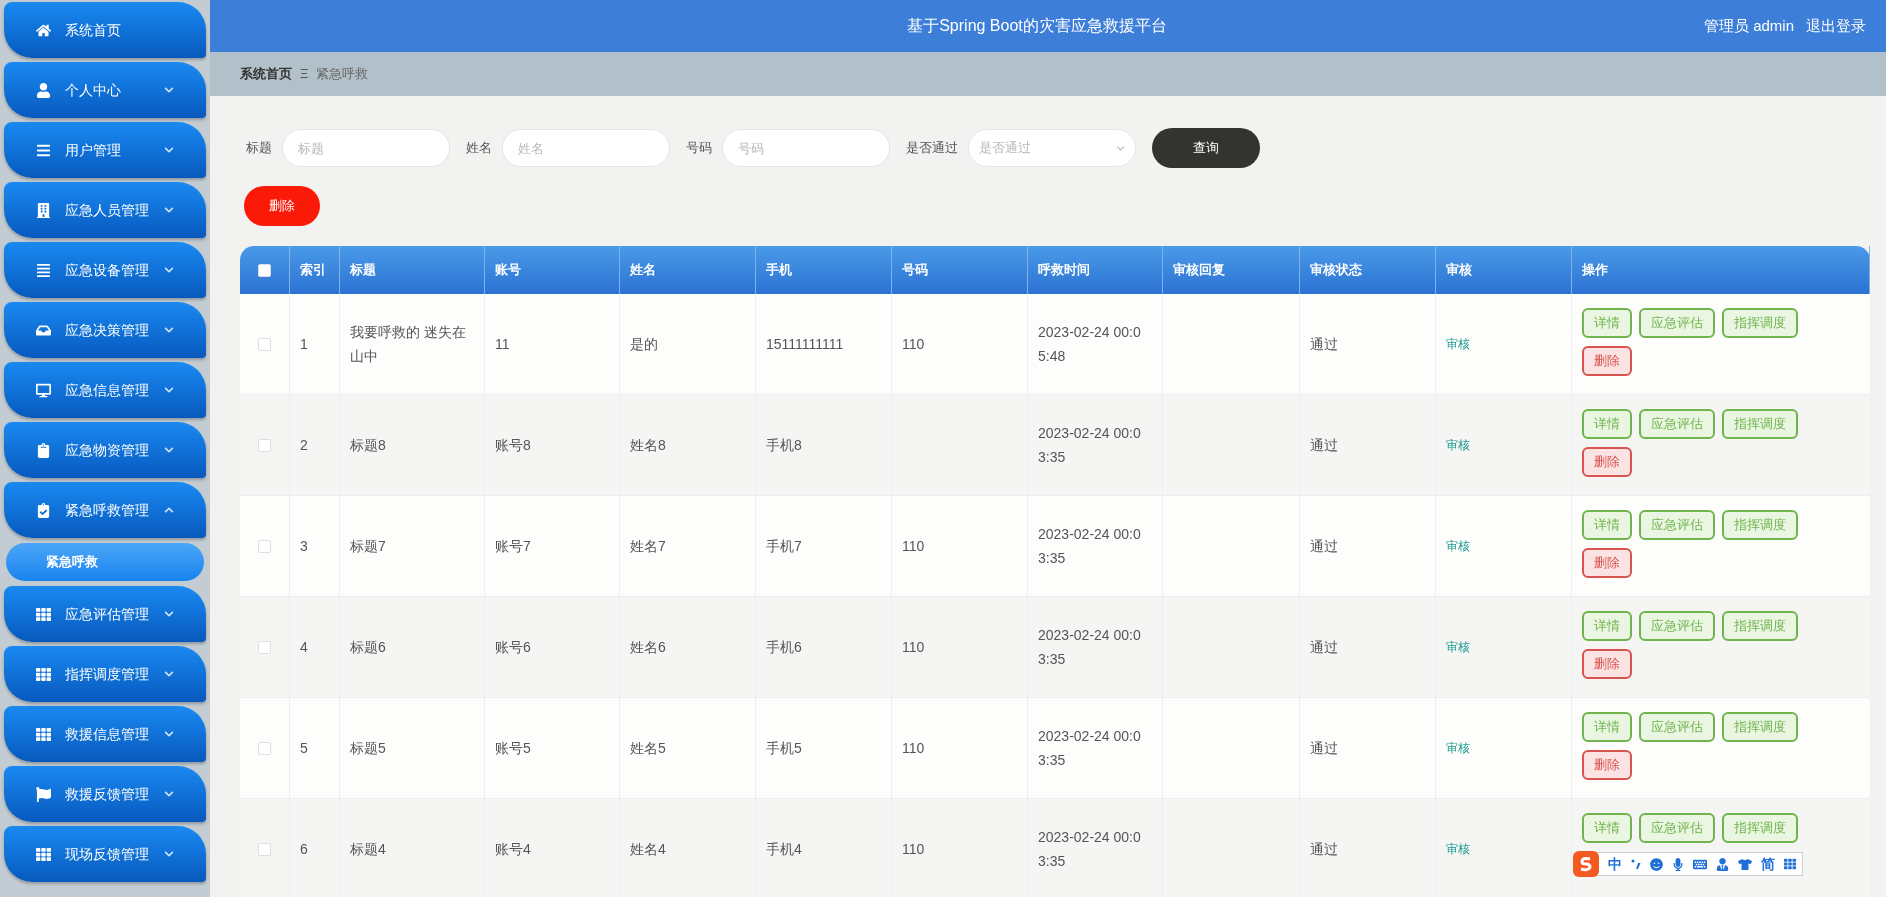  What do you see at coordinates (105, 854) in the screenshot?
I see `sidebar-item: 现场反馈管理` at bounding box center [105, 854].